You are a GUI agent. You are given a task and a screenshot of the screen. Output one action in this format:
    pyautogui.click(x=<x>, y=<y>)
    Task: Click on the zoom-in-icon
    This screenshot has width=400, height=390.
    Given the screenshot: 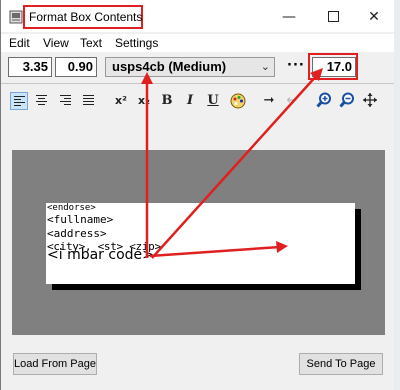 What is the action you would take?
    pyautogui.click(x=324, y=101)
    